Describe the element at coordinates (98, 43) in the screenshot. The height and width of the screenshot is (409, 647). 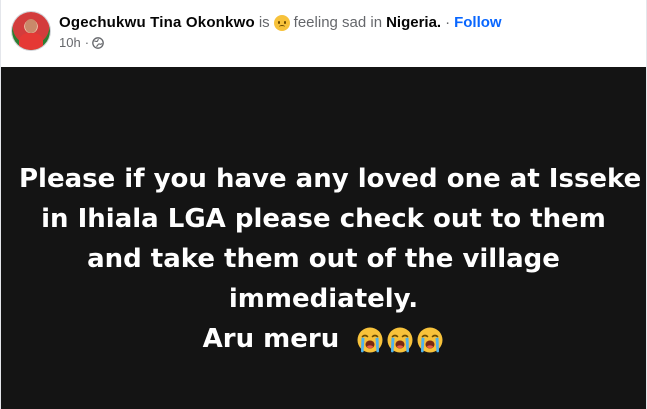
I see `globe-icon` at that location.